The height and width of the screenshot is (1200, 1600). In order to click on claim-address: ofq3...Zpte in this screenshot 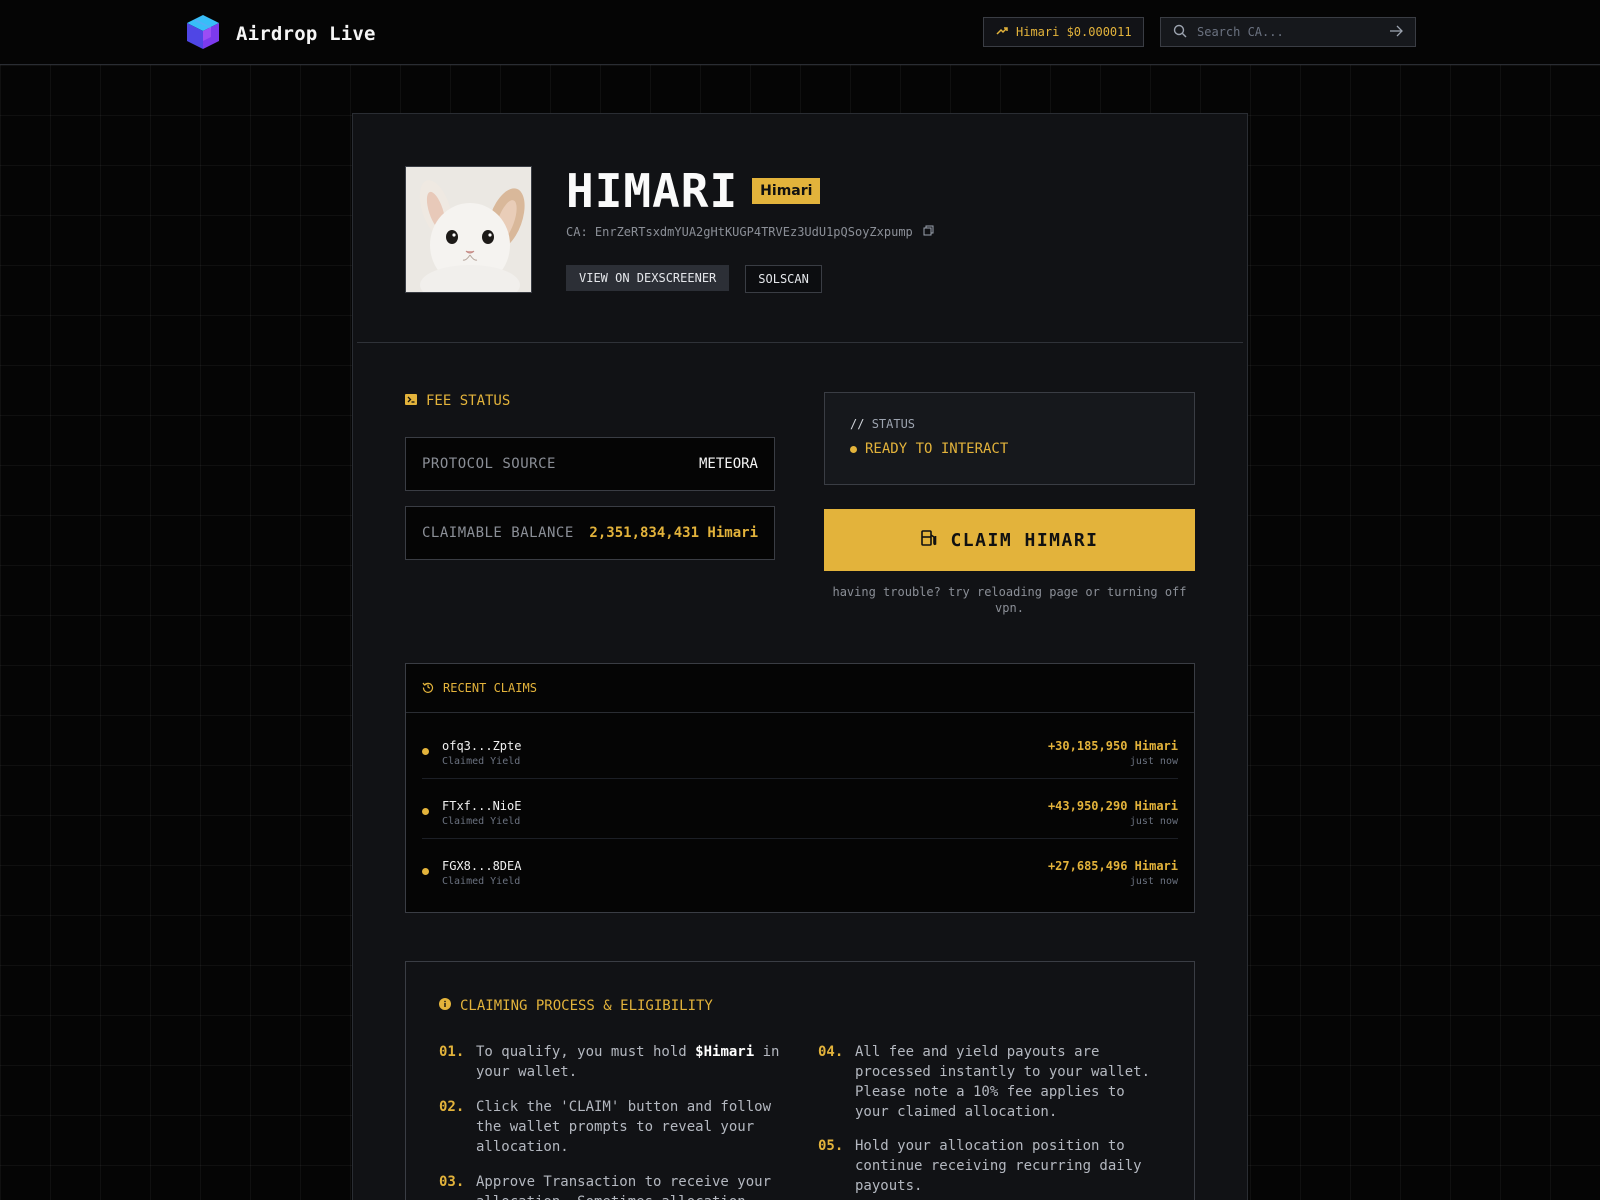, I will do `click(482, 746)`.